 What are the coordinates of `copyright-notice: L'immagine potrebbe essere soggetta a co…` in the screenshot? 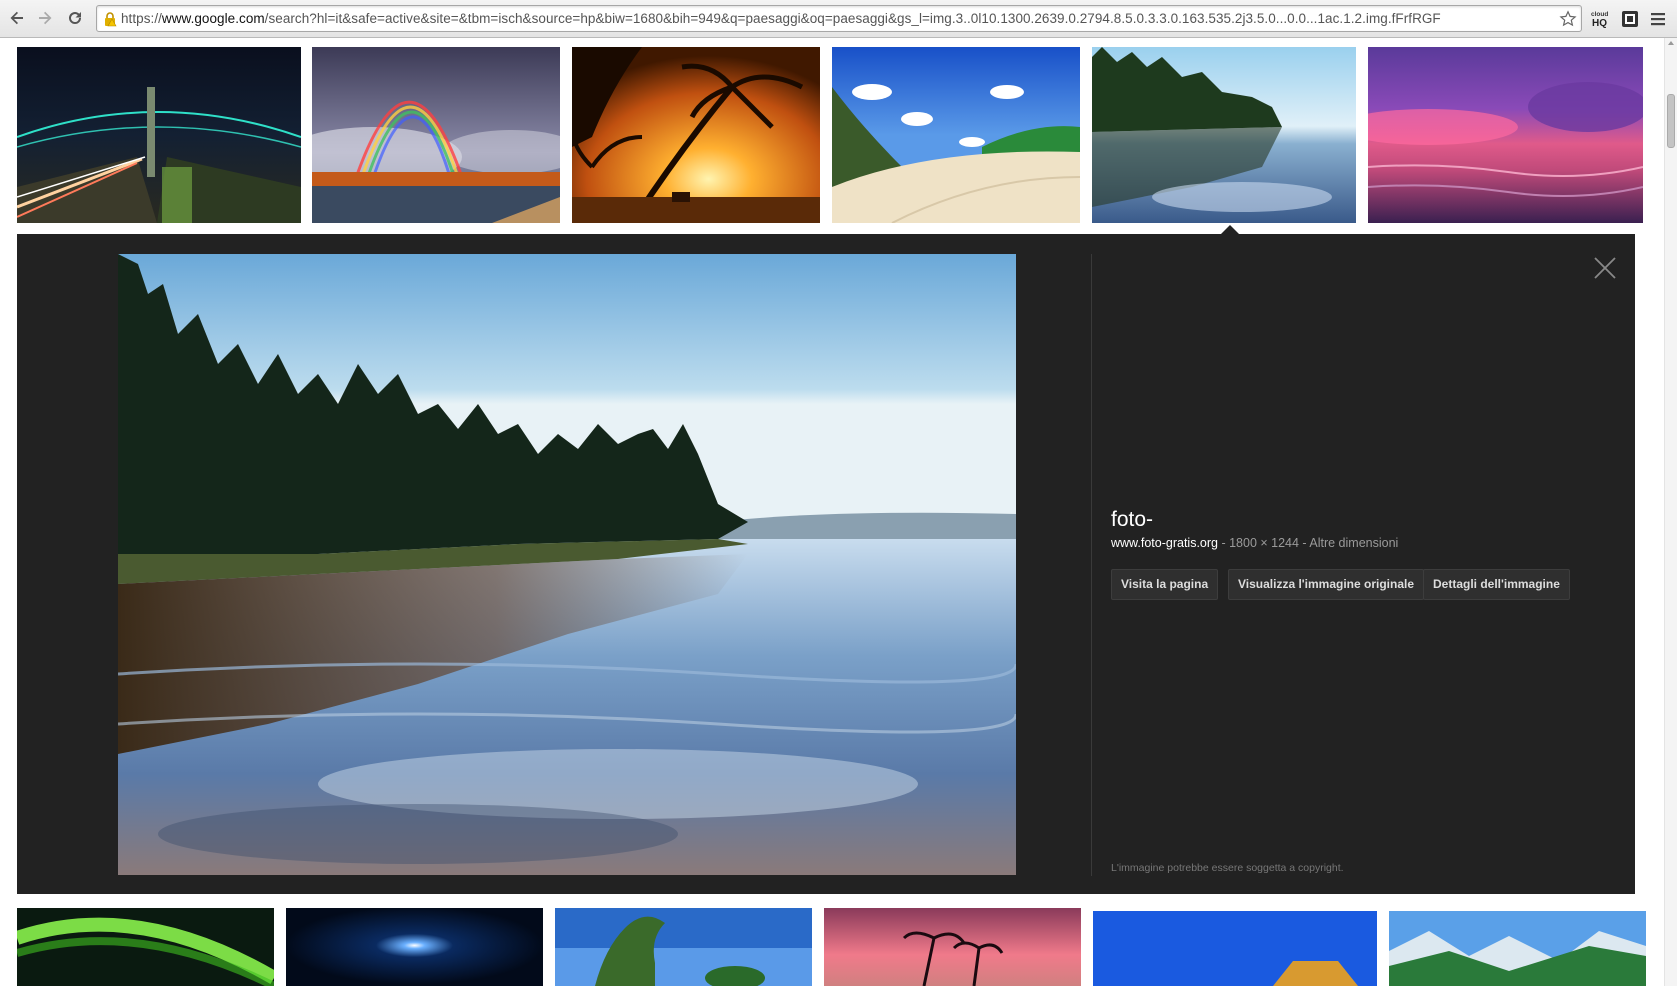 It's located at (1227, 868).